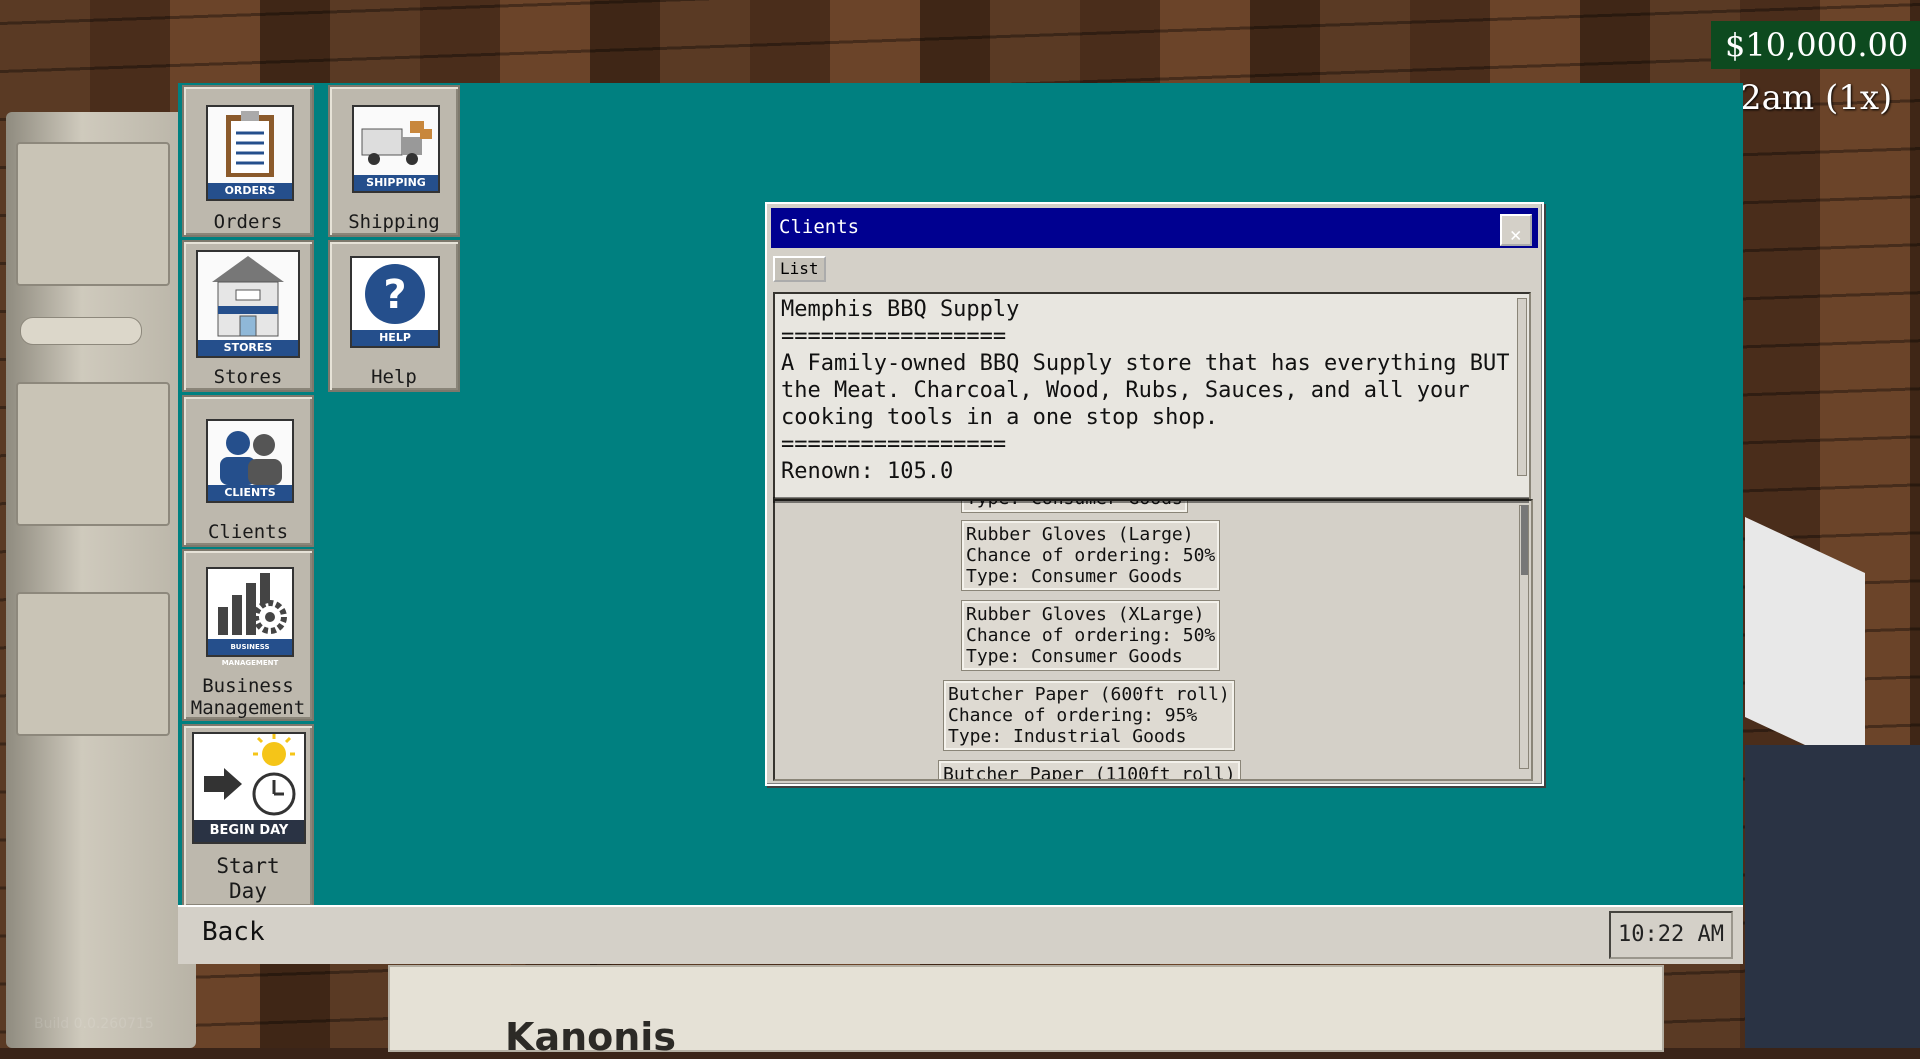 The width and height of the screenshot is (1920, 1059). Describe the element at coordinates (248, 304) in the screenshot. I see `storefront-icon: STORES` at that location.